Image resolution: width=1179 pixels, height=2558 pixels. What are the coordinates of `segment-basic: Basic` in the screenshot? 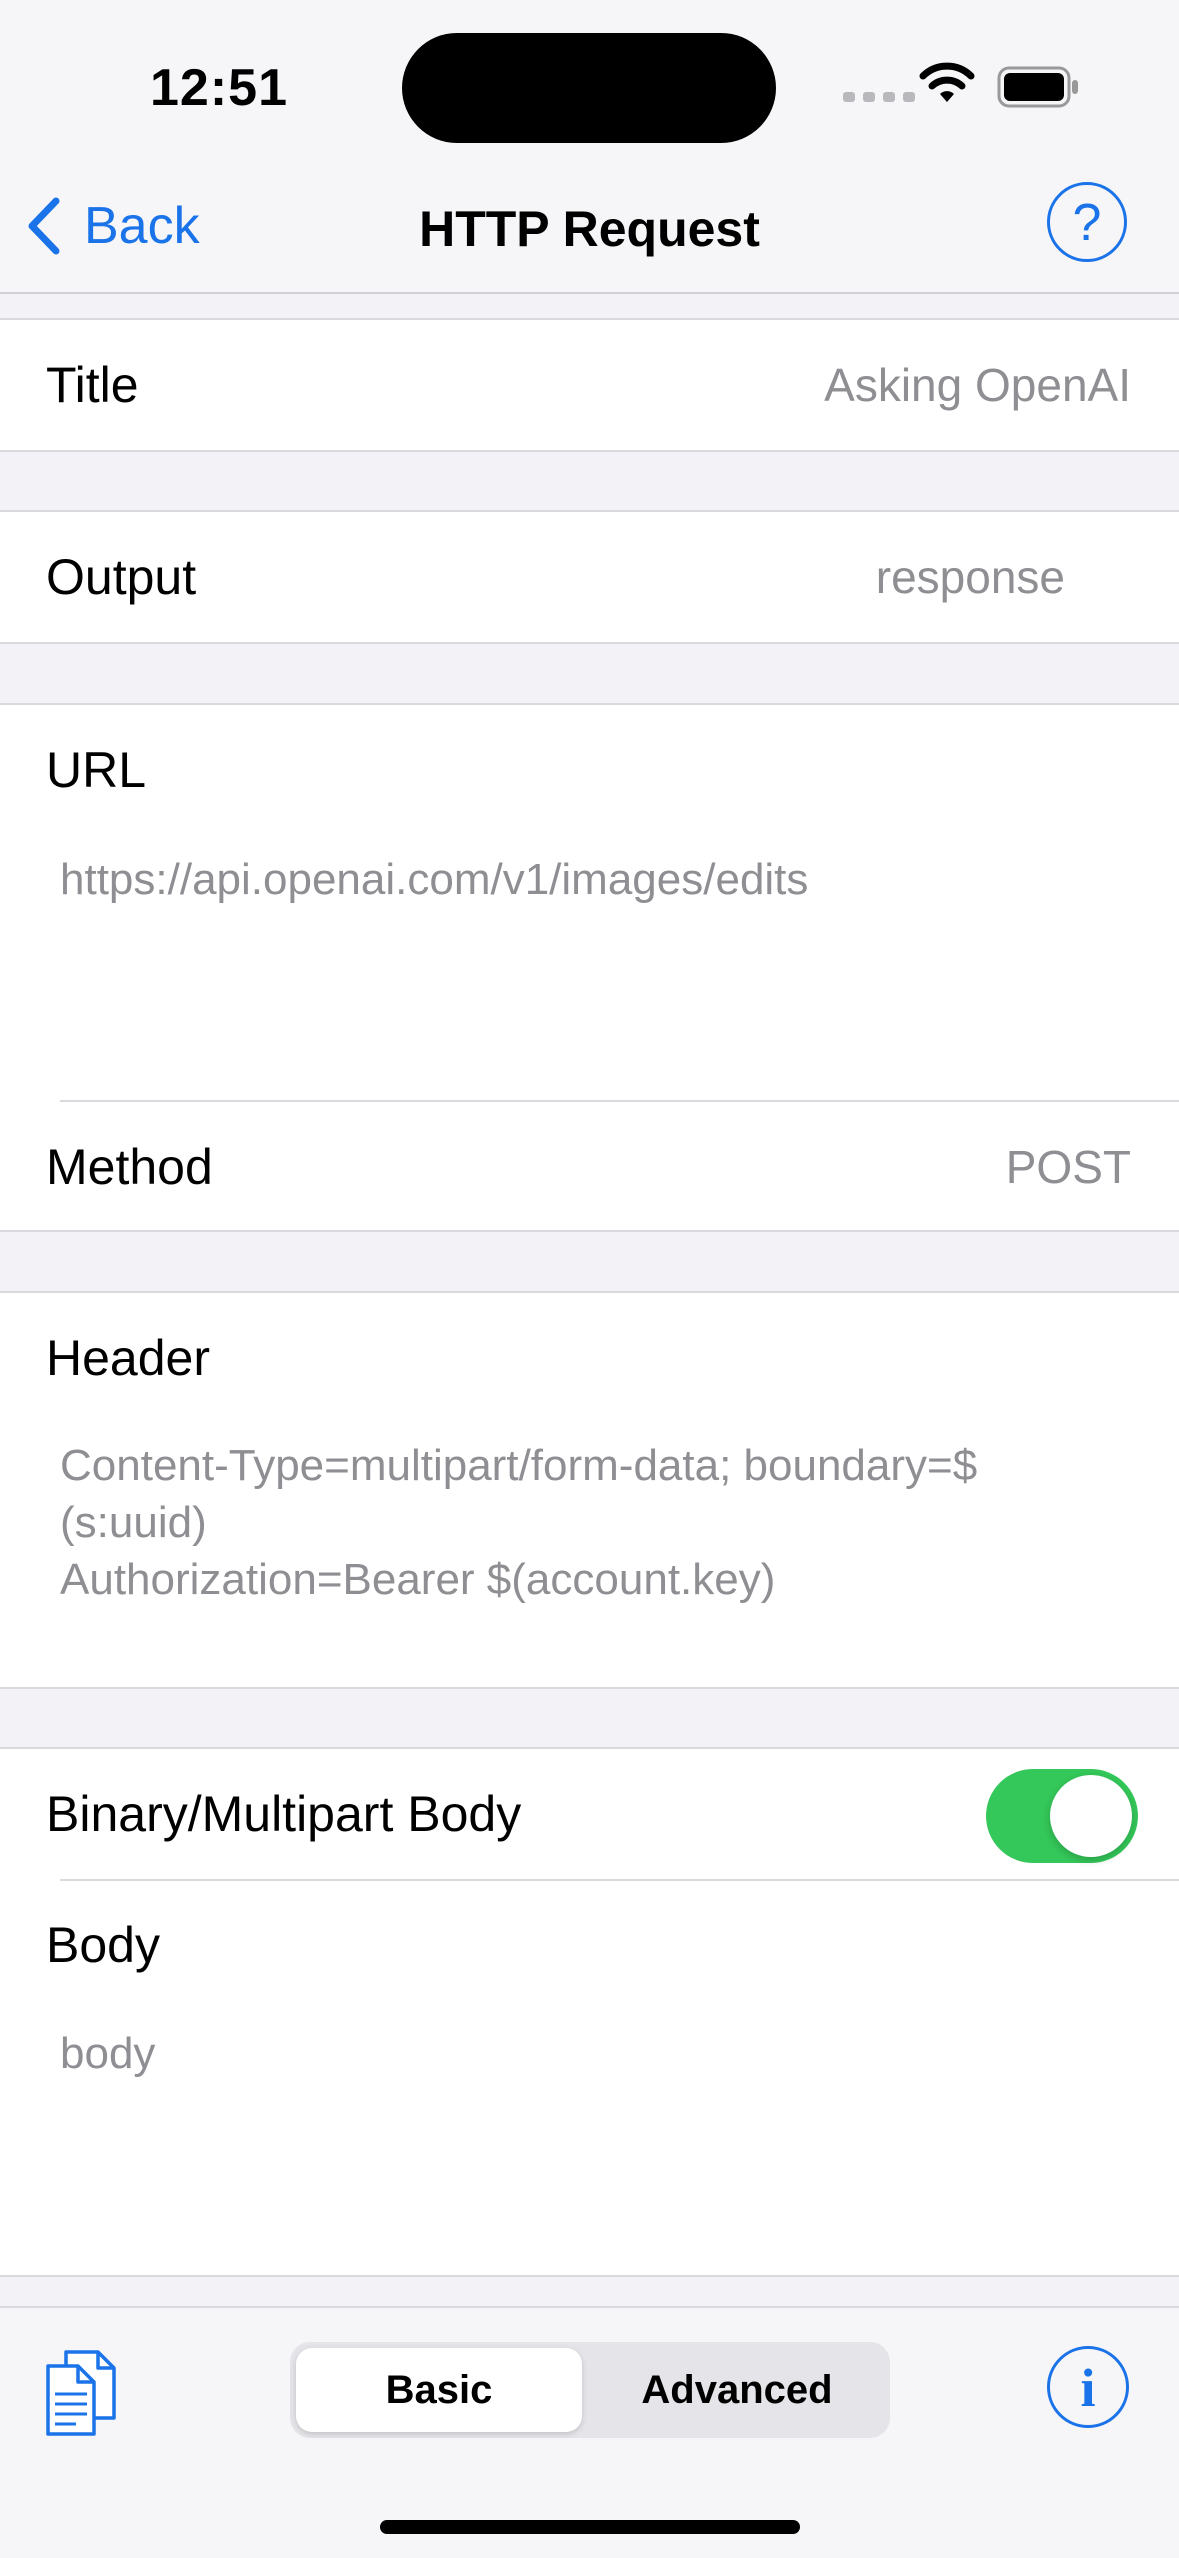 It's located at (439, 2390).